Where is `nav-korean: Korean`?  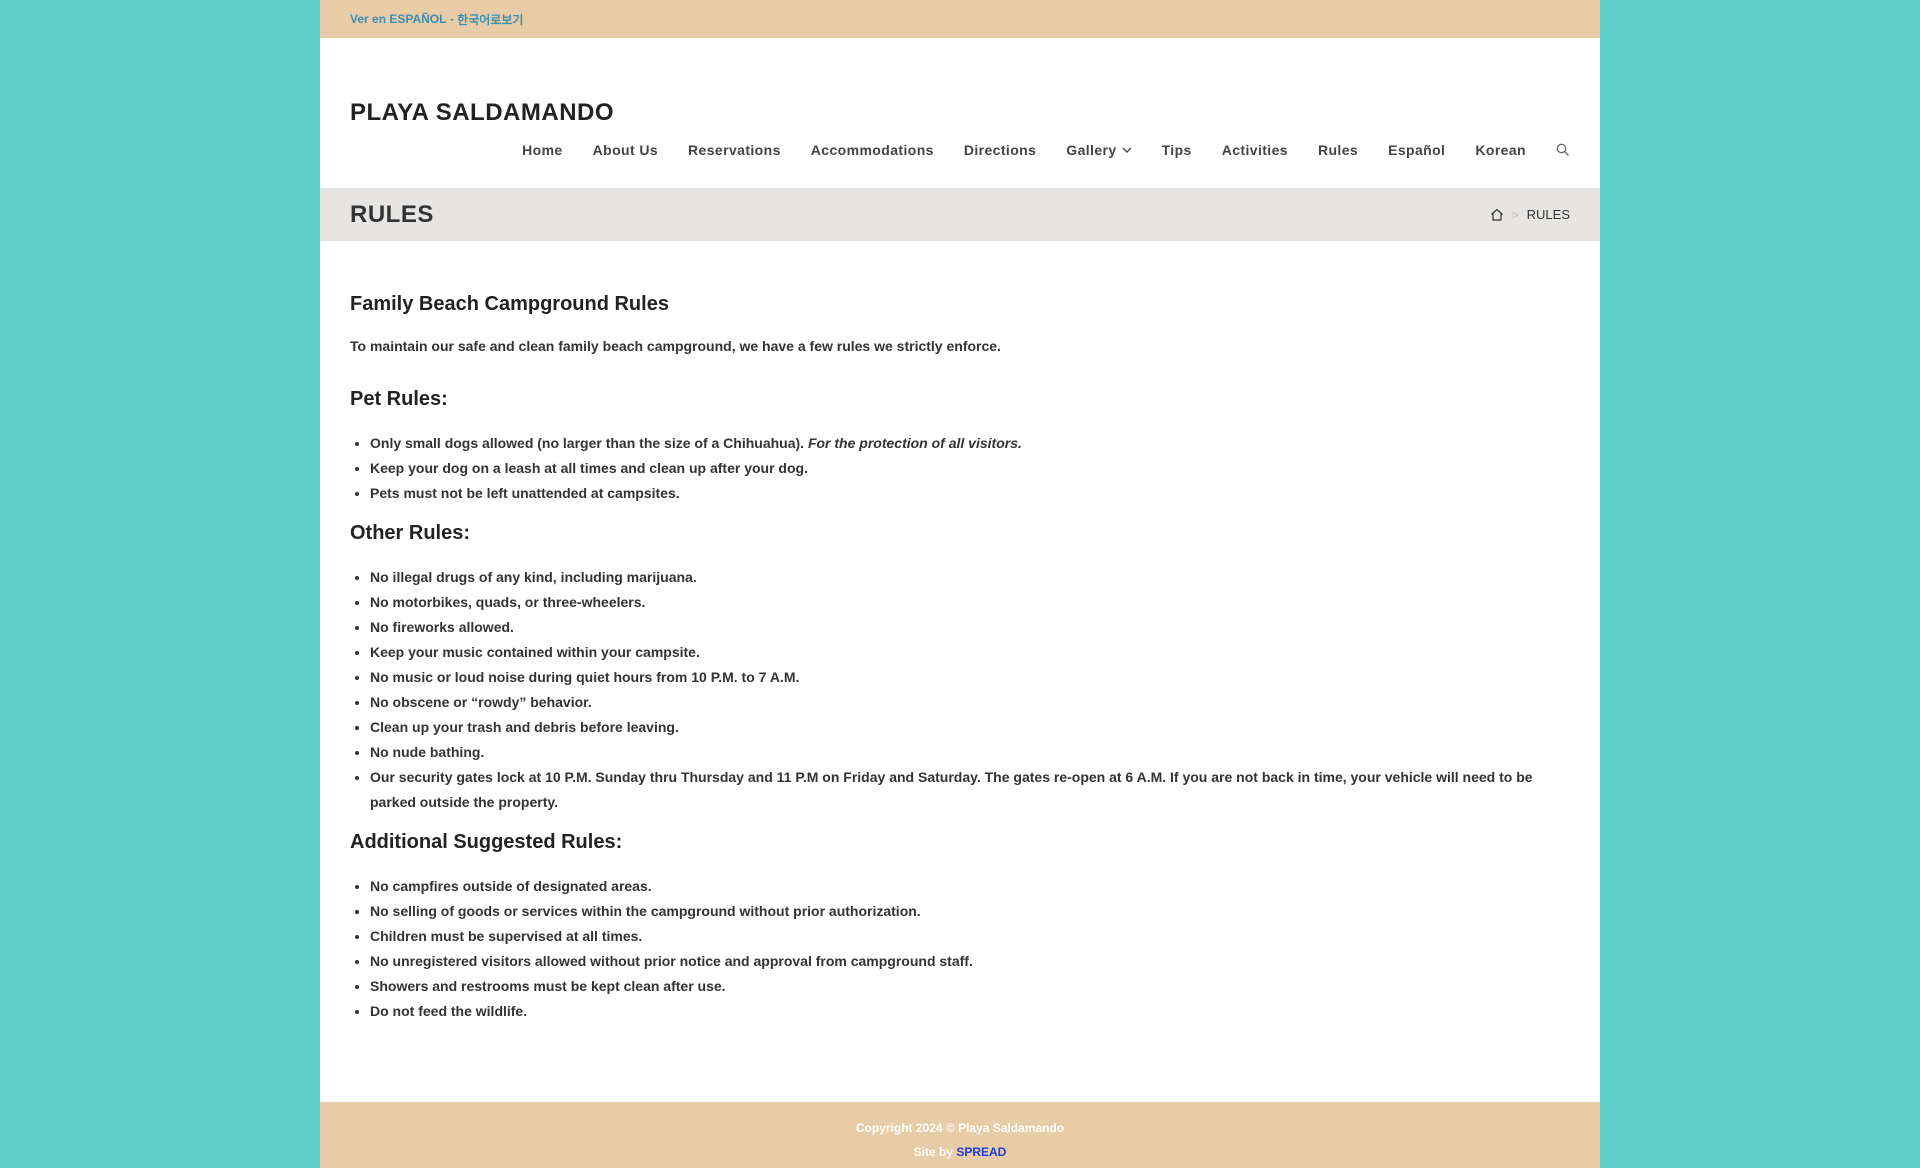 nav-korean: Korean is located at coordinates (1500, 150).